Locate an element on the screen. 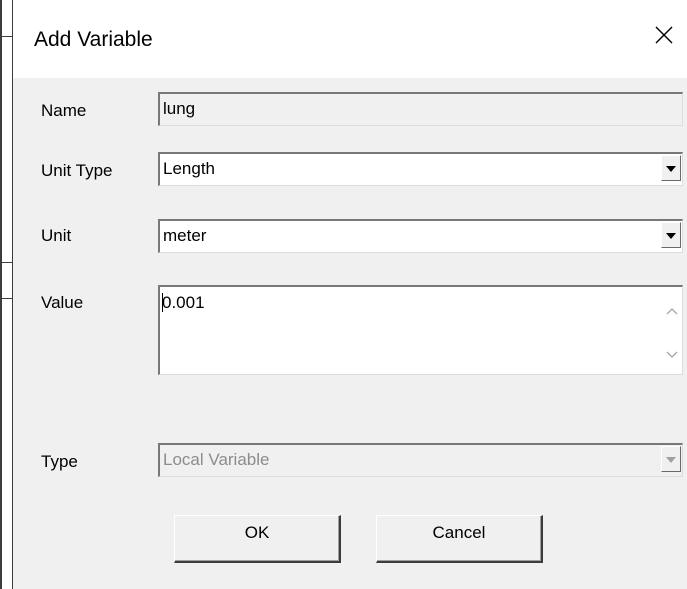  close-button is located at coordinates (664, 36).